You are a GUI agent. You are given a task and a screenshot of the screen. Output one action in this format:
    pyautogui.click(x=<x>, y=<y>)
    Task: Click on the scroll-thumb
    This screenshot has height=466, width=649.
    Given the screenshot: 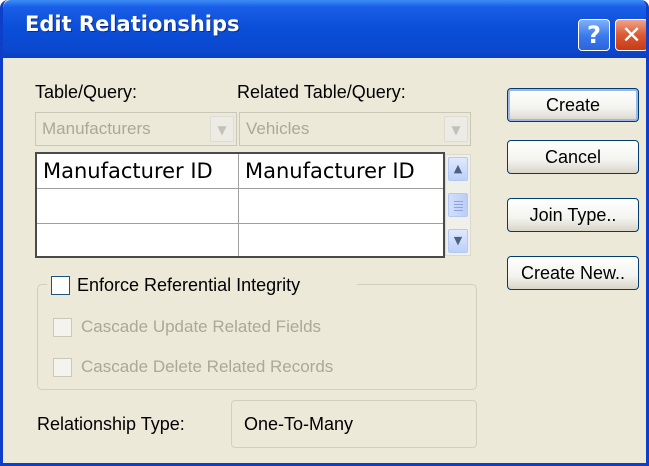 What is the action you would take?
    pyautogui.click(x=458, y=205)
    